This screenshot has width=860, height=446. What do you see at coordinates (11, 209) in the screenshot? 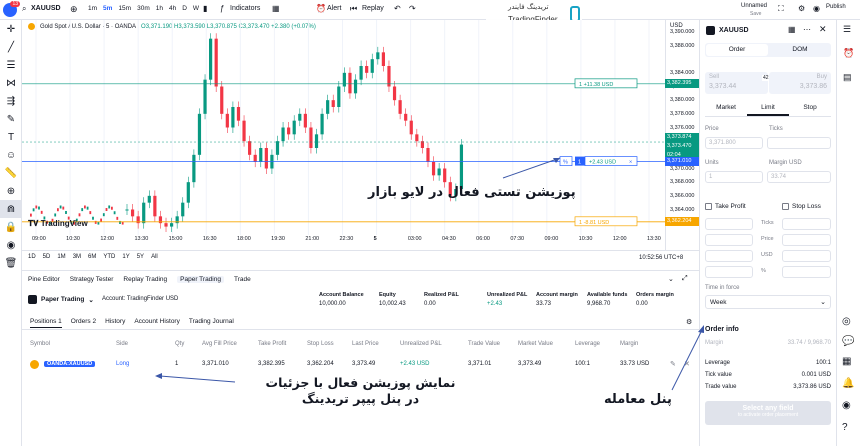
I see `magnet-icon: ⋒` at bounding box center [11, 209].